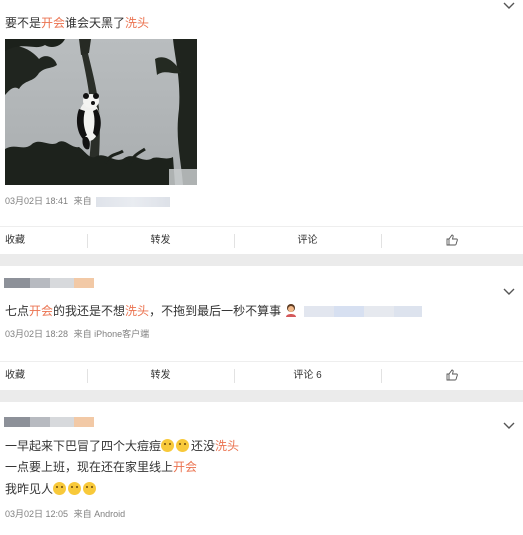  Describe the element at coordinates (213, 311) in the screenshot. I see `post-text: 七点开会的我还是不想洗头，不拖到最后一秒不算事` at that location.